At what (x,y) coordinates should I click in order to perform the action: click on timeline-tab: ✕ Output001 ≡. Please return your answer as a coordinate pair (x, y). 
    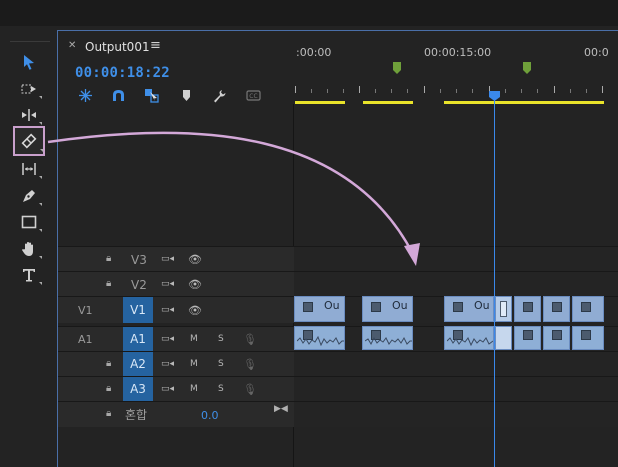
    Looking at the image, I should click on (338, 46).